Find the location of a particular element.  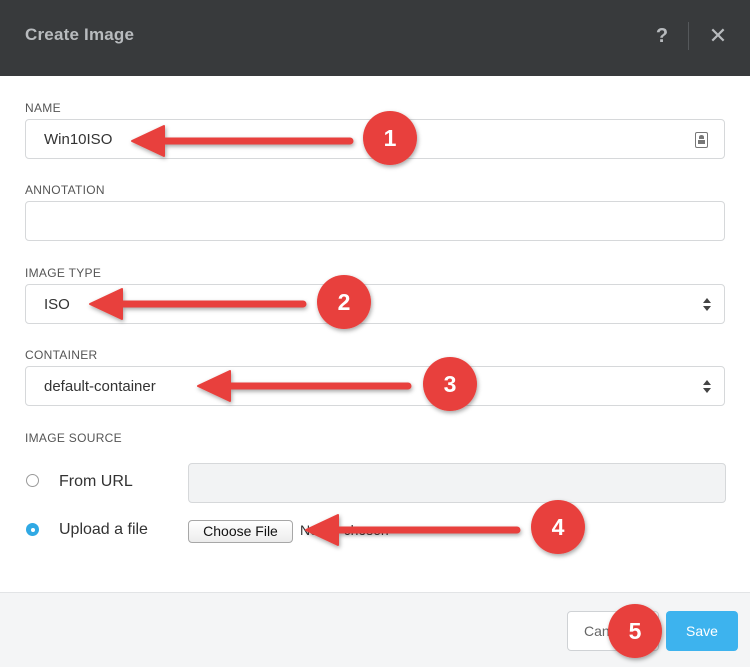

close-icon: ✕ is located at coordinates (718, 36).